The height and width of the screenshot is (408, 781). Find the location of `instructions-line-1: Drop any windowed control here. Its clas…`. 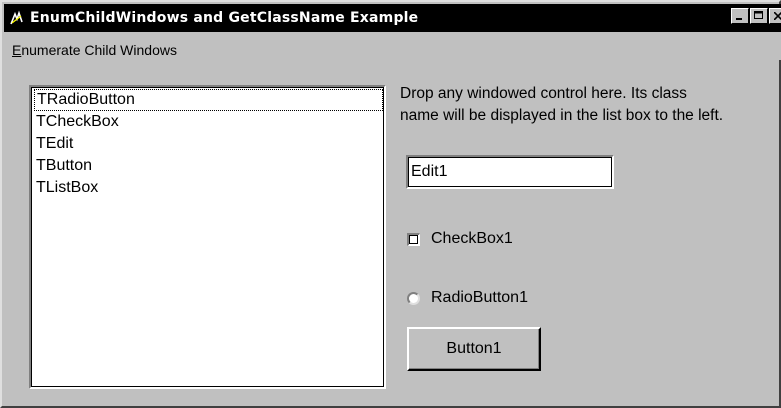

instructions-line-1: Drop any windowed control here. Its clas… is located at coordinates (543, 93).